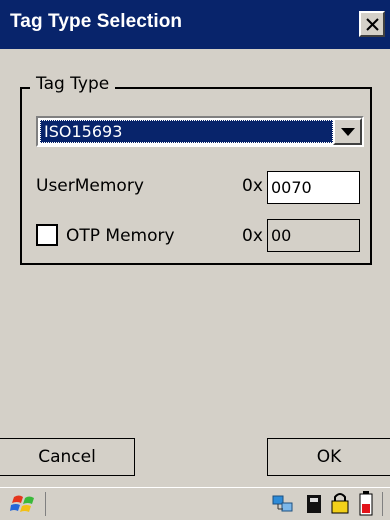 This screenshot has height=520, width=390. Describe the element at coordinates (340, 503) in the screenshot. I see `lock-icon` at that location.